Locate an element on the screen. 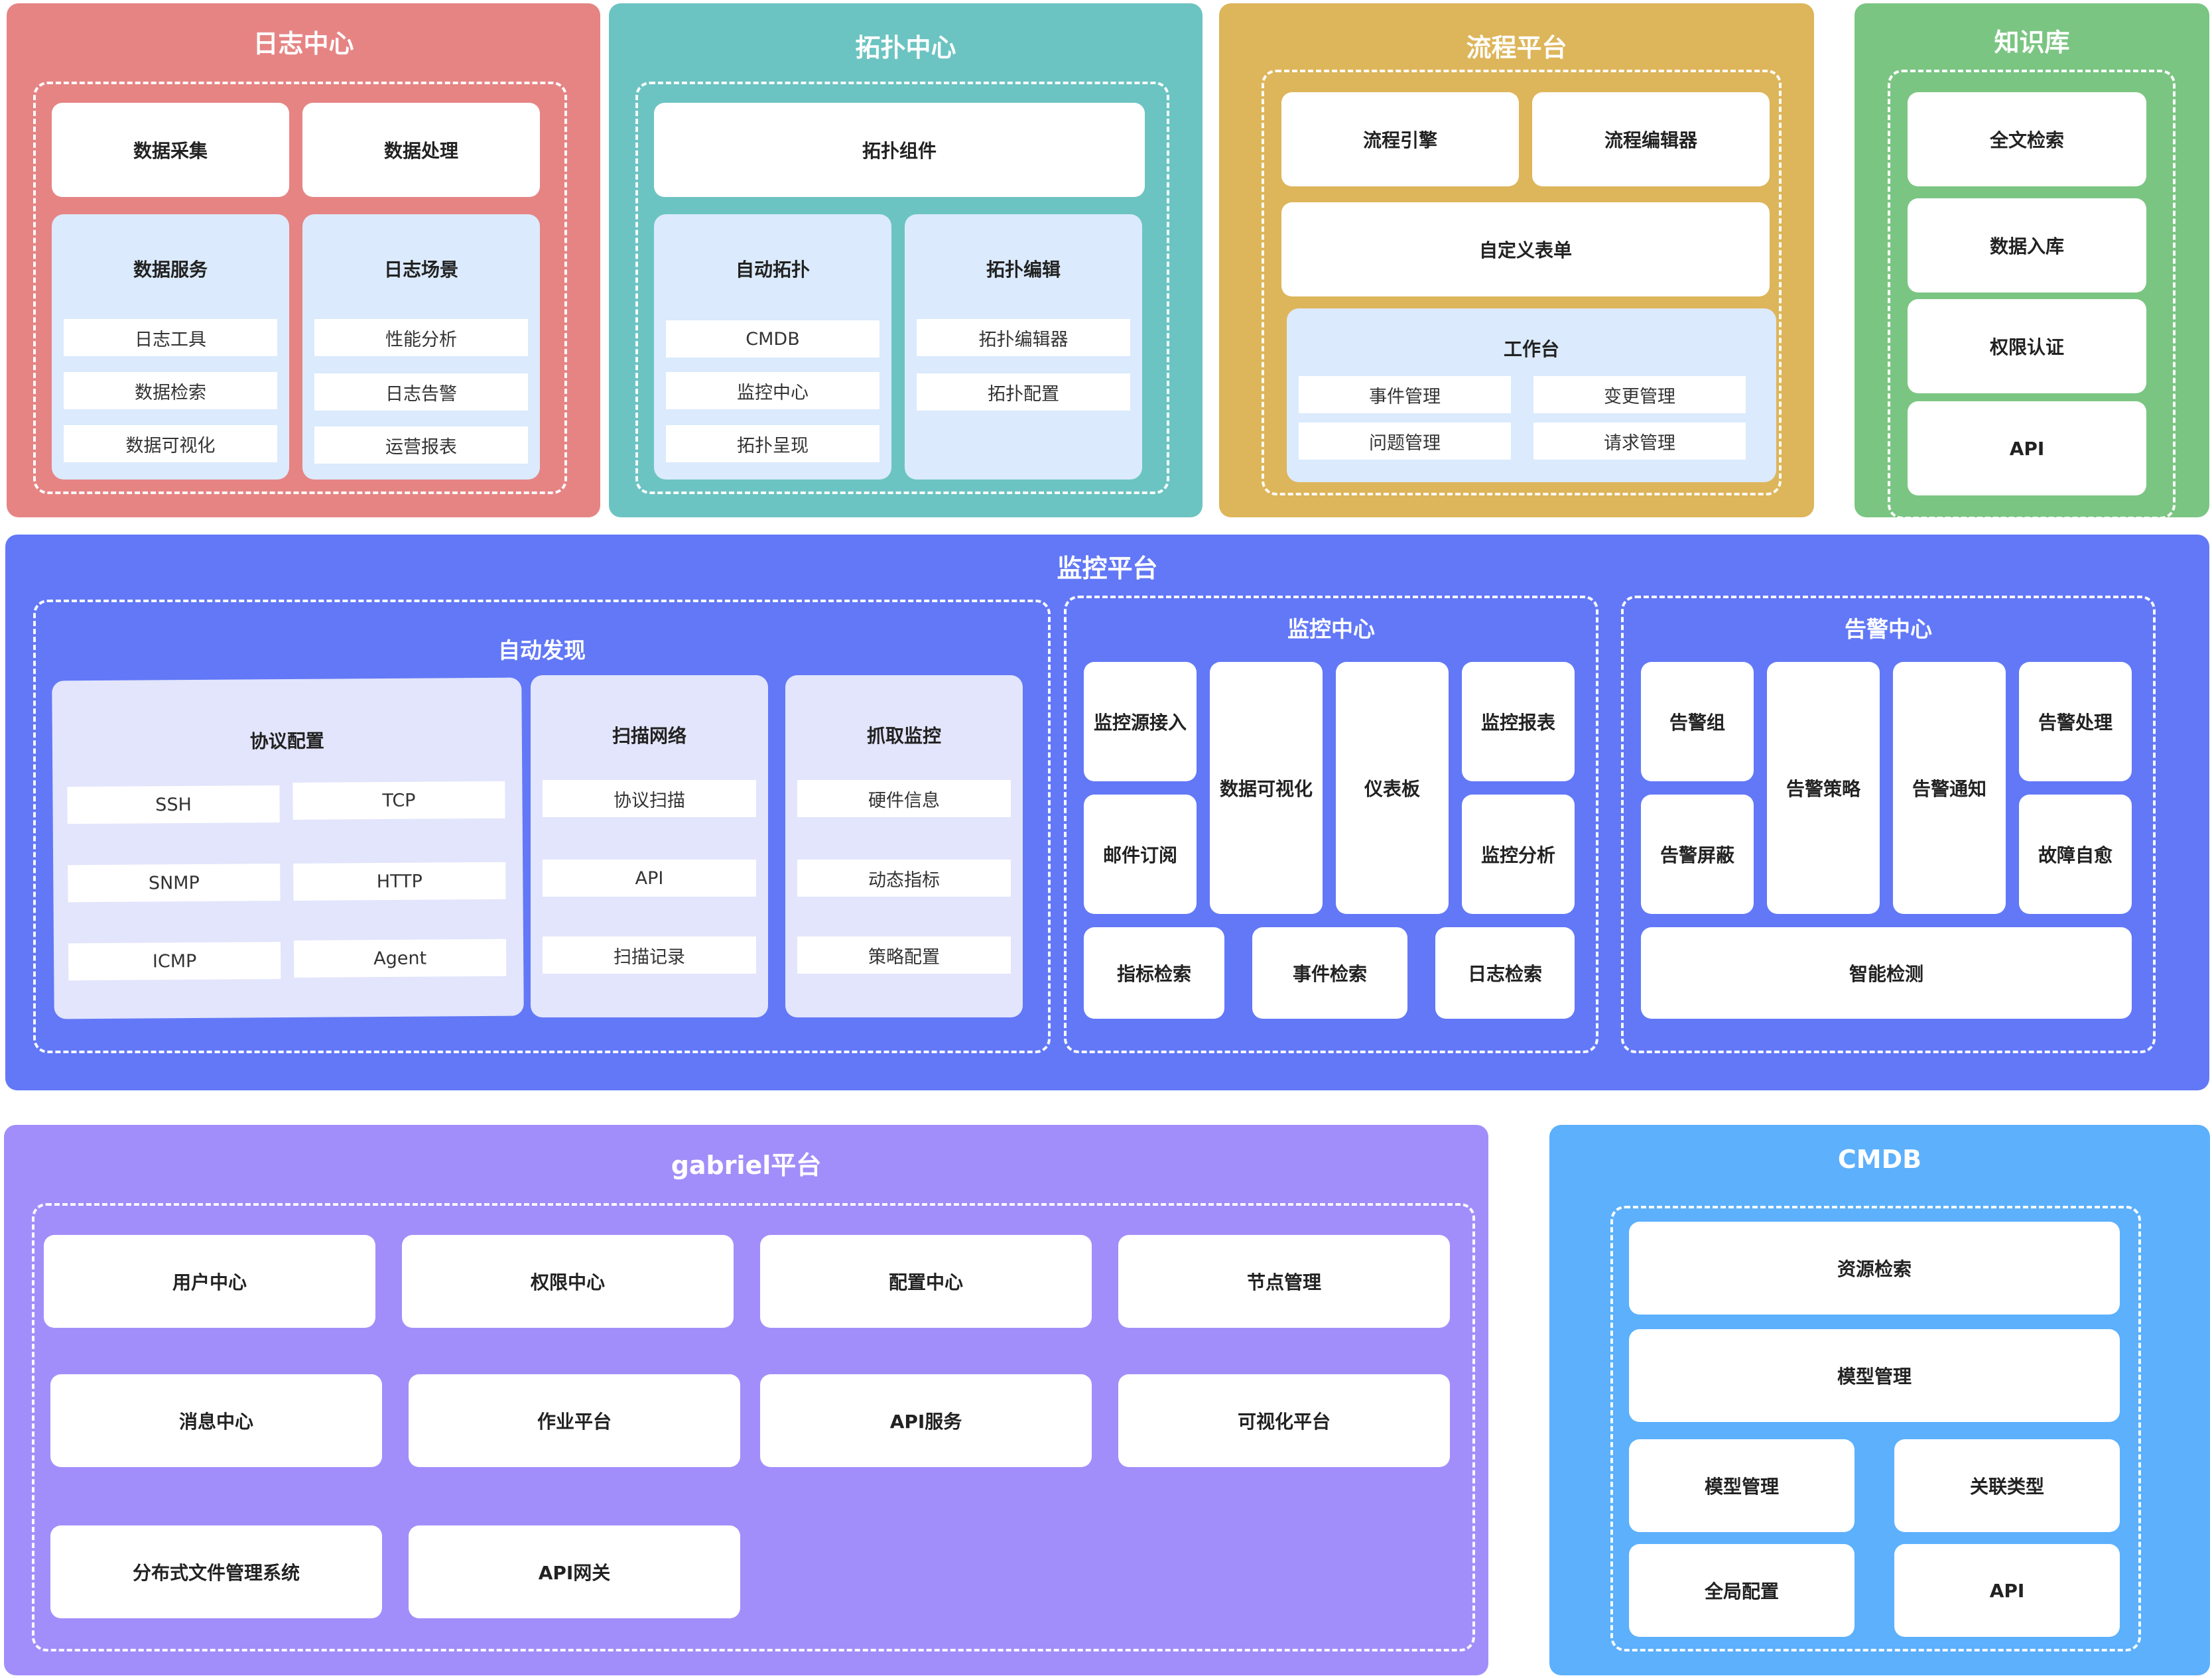  knowledge-base-title: 知识库 is located at coordinates (2032, 42).